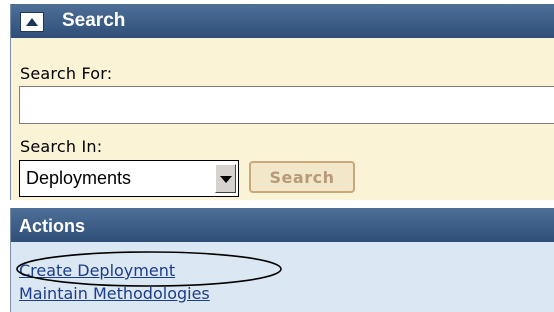 This screenshot has height=312, width=554. I want to click on search-in-selected-value: Deployments, so click(79, 178).